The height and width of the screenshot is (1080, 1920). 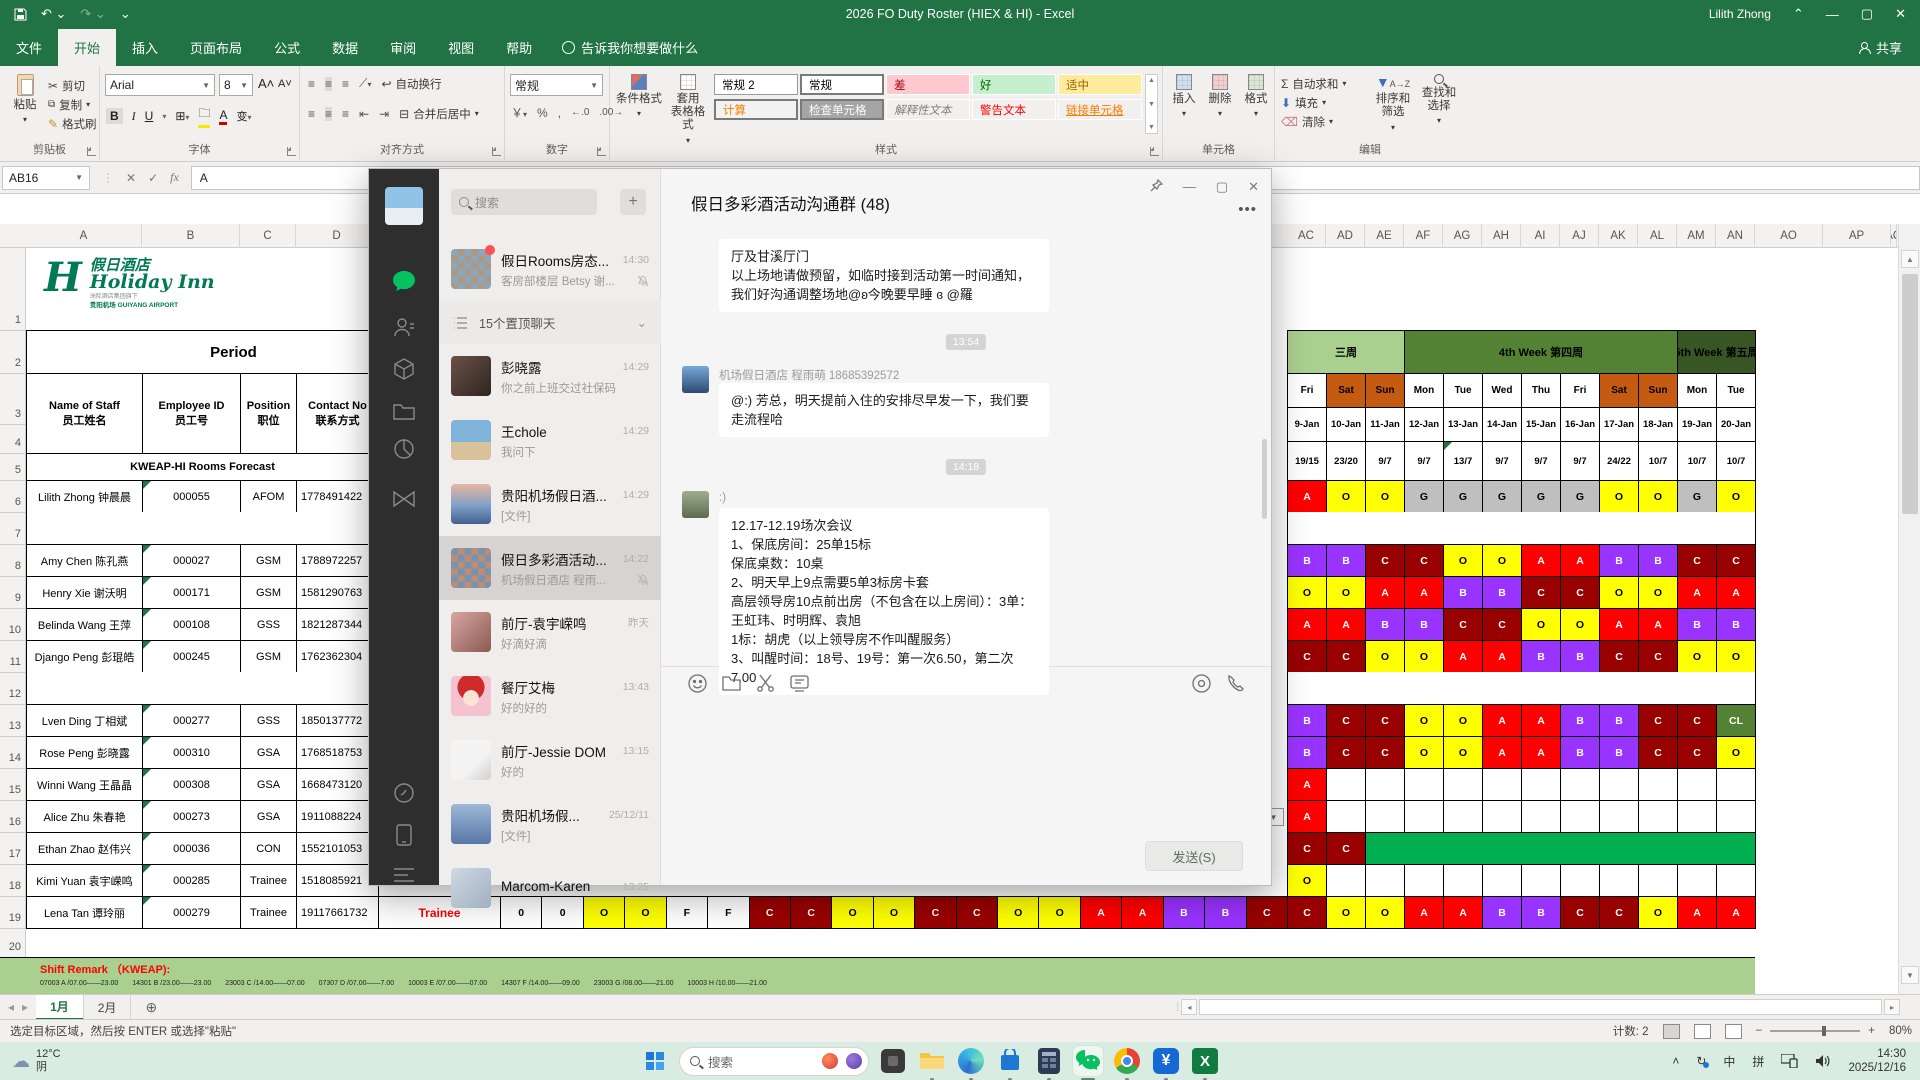 I want to click on forecast-cell: 9/7, so click(x=1424, y=461).